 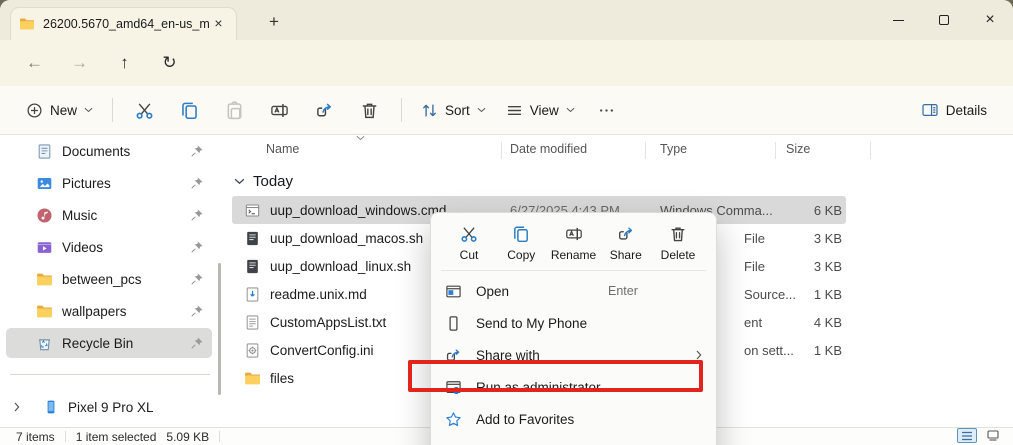 I want to click on file-size: 3 KB, so click(x=827, y=238).